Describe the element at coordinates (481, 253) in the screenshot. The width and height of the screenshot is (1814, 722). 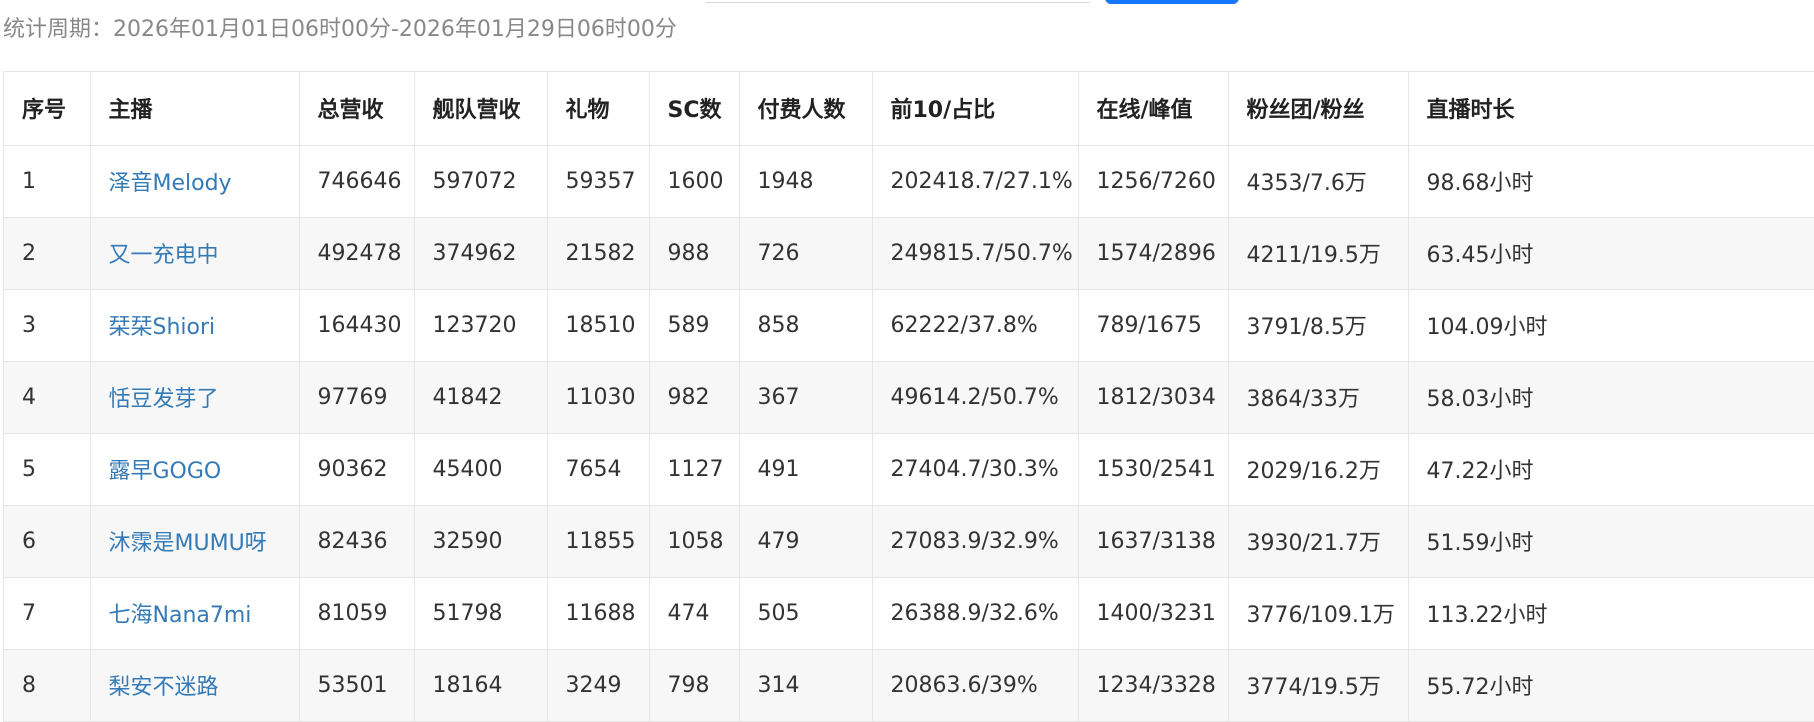
I see `guard-revenue-cell: 374962` at that location.